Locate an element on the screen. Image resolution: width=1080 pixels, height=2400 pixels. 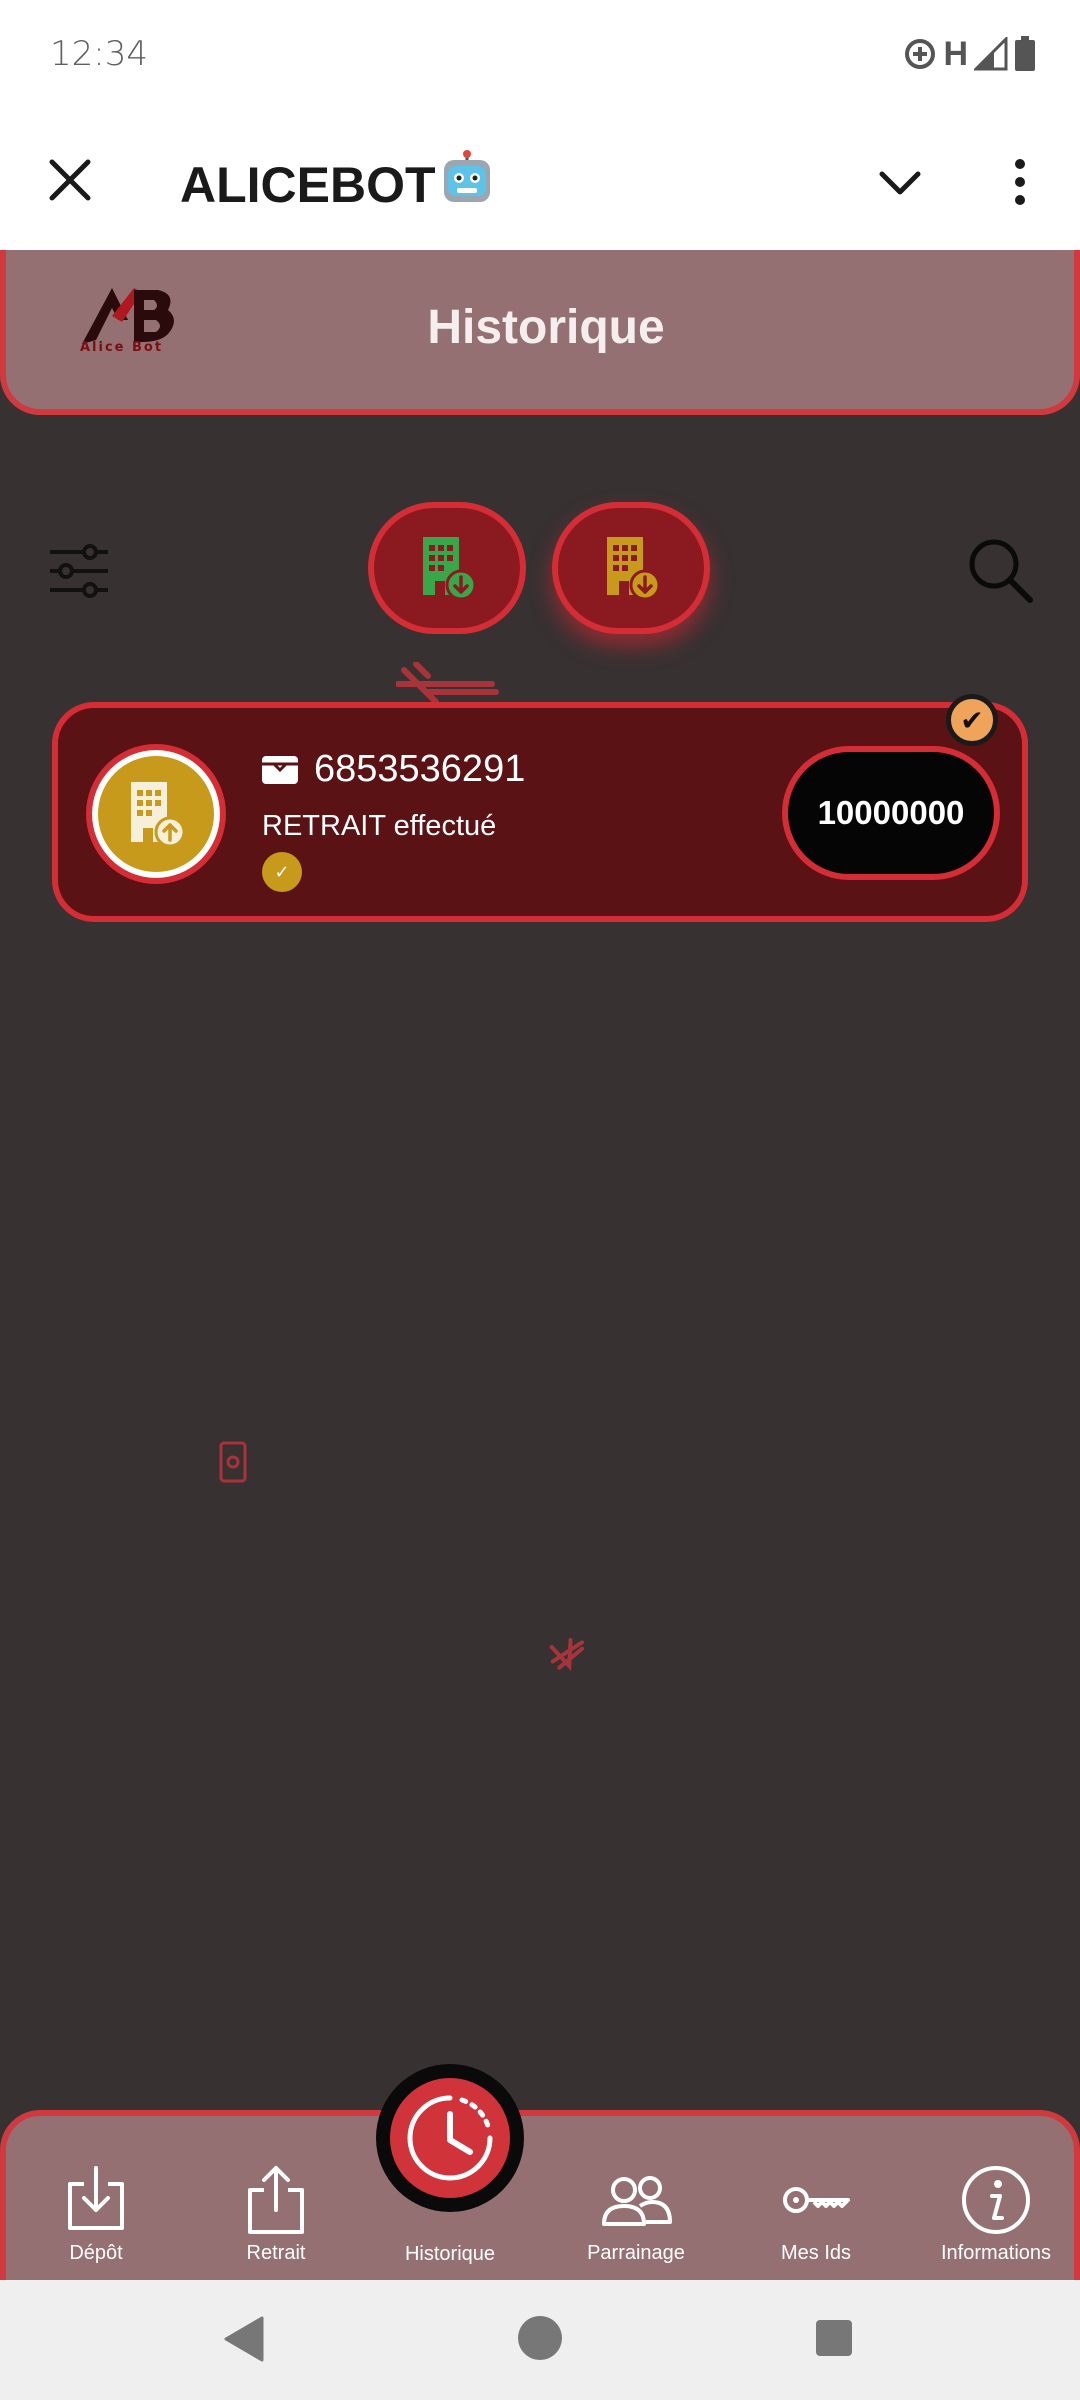
more-vert-icon is located at coordinates (1020, 182).